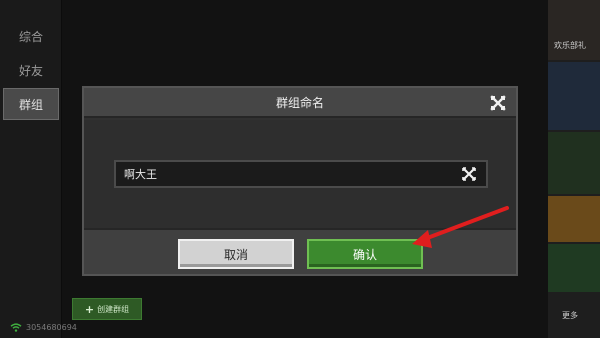  I want to click on promo-label: 欢乐部礼, so click(570, 45).